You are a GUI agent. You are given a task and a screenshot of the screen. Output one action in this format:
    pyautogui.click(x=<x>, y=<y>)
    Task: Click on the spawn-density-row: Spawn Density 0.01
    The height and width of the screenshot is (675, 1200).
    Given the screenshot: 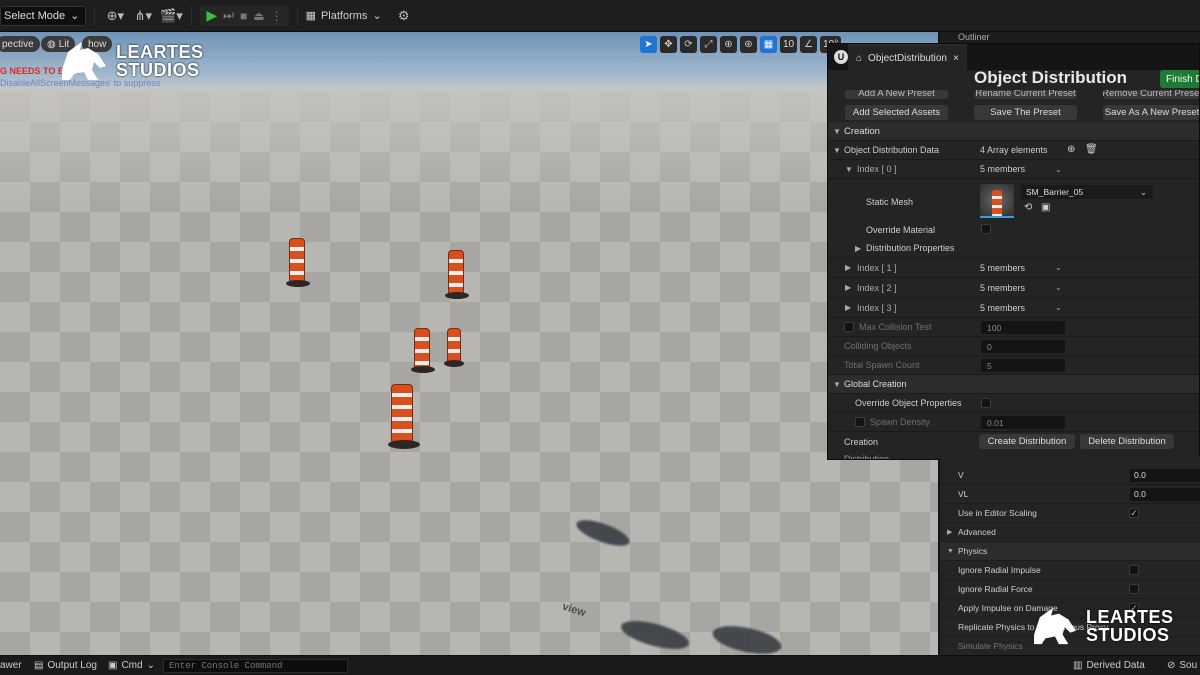 What is the action you would take?
    pyautogui.click(x=1013, y=422)
    